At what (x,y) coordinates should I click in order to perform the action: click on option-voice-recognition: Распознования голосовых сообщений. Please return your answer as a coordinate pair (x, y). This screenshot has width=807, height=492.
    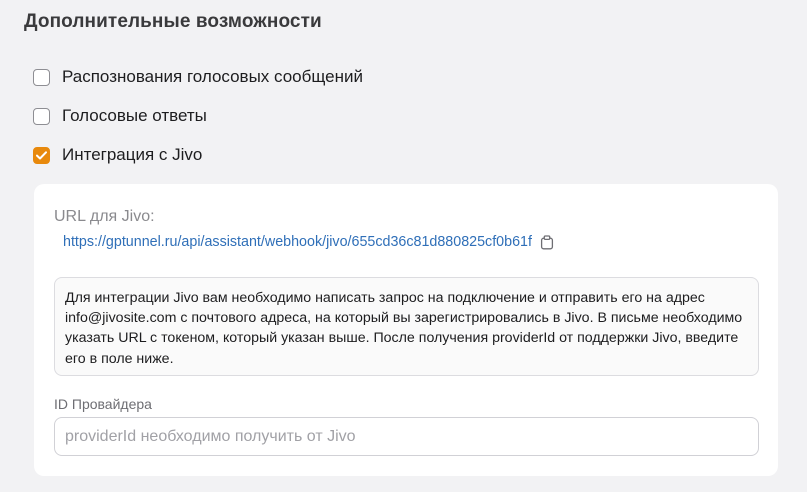
    Looking at the image, I should click on (198, 77).